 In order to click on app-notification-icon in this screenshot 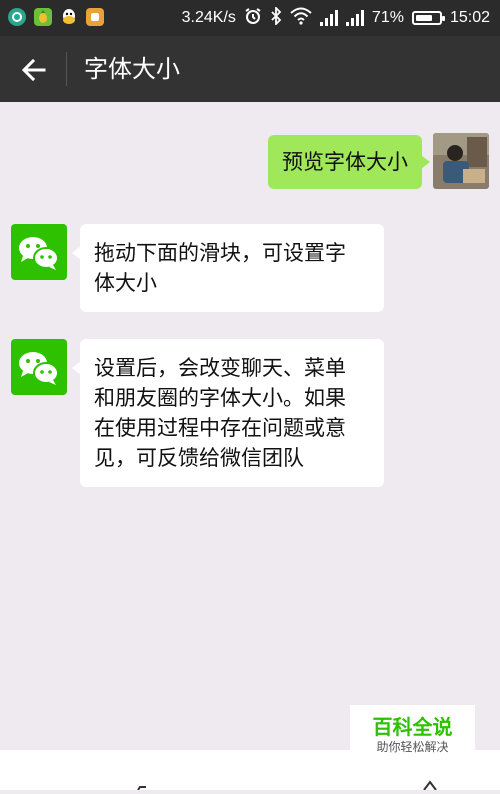, I will do `click(17, 17)`.